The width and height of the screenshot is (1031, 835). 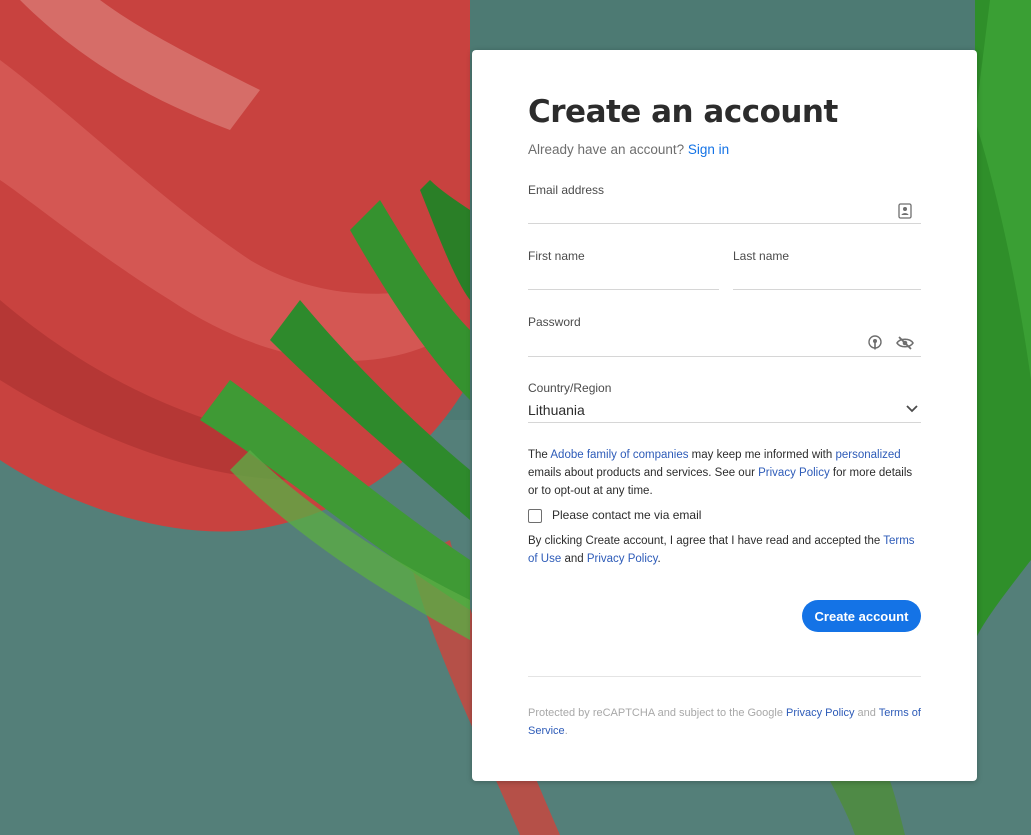 What do you see at coordinates (867, 455) in the screenshot?
I see `personalized-link: personalized` at bounding box center [867, 455].